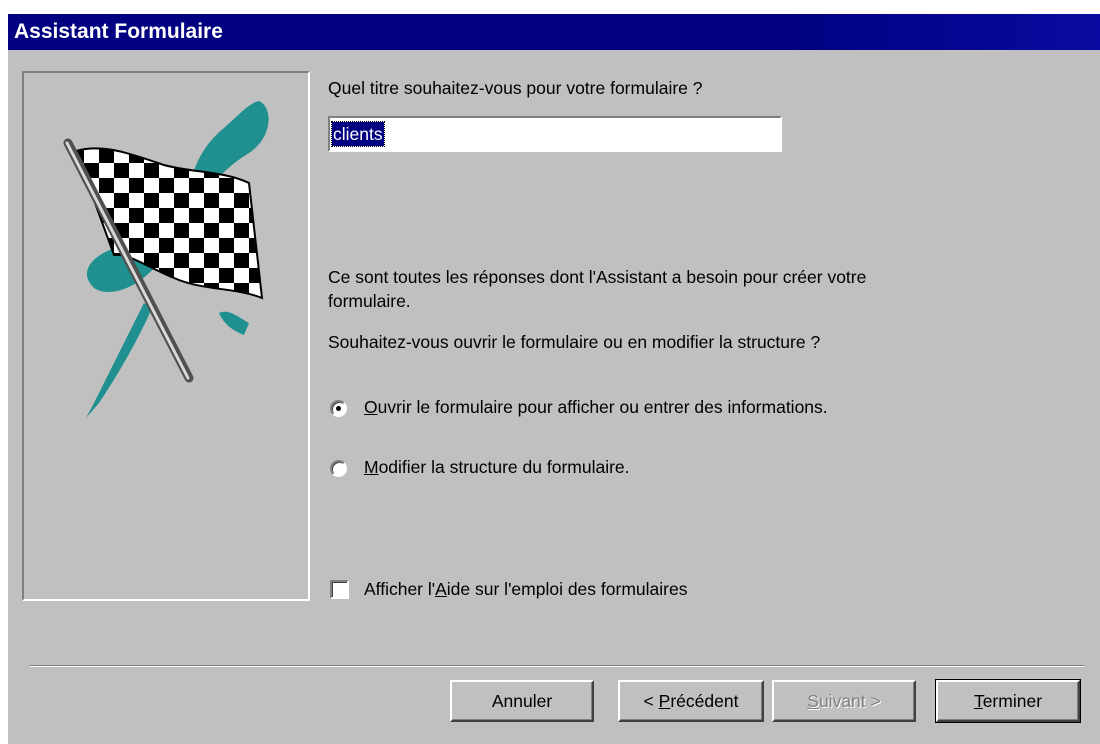  Describe the element at coordinates (522, 701) in the screenshot. I see `cancel-button: Annuler` at that location.